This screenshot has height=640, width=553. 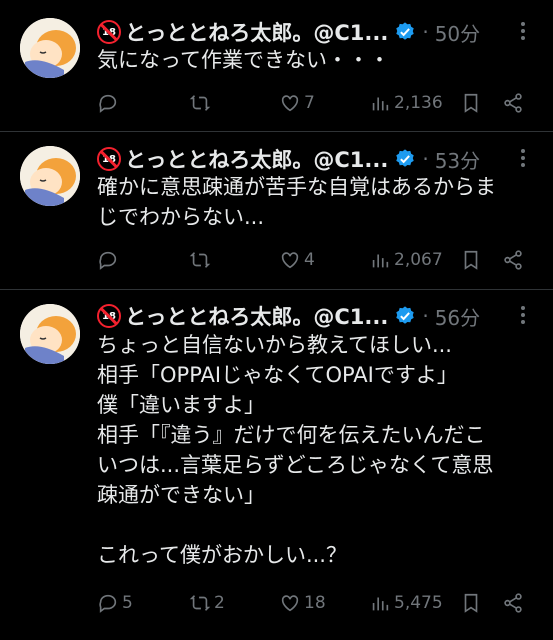 I want to click on tweet-actions: 4 2,067, so click(x=315, y=260).